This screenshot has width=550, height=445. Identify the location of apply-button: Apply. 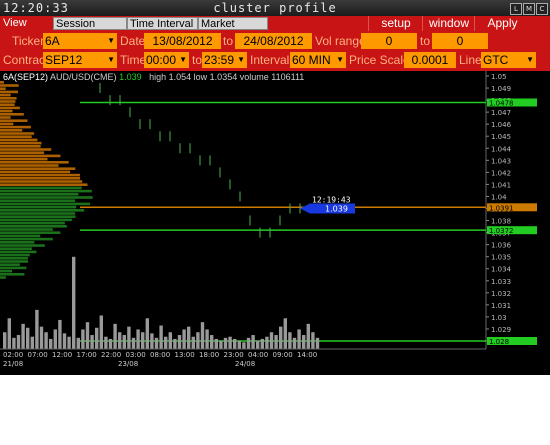
(502, 23).